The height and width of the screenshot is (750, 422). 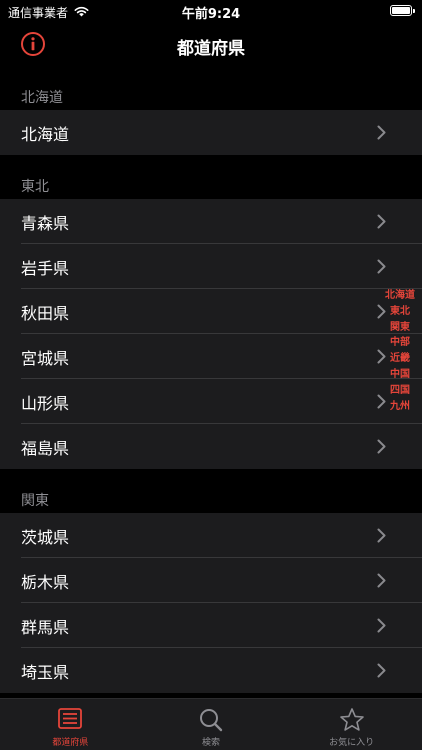 What do you see at coordinates (211, 535) in the screenshot?
I see `table-row: 茨城県` at bounding box center [211, 535].